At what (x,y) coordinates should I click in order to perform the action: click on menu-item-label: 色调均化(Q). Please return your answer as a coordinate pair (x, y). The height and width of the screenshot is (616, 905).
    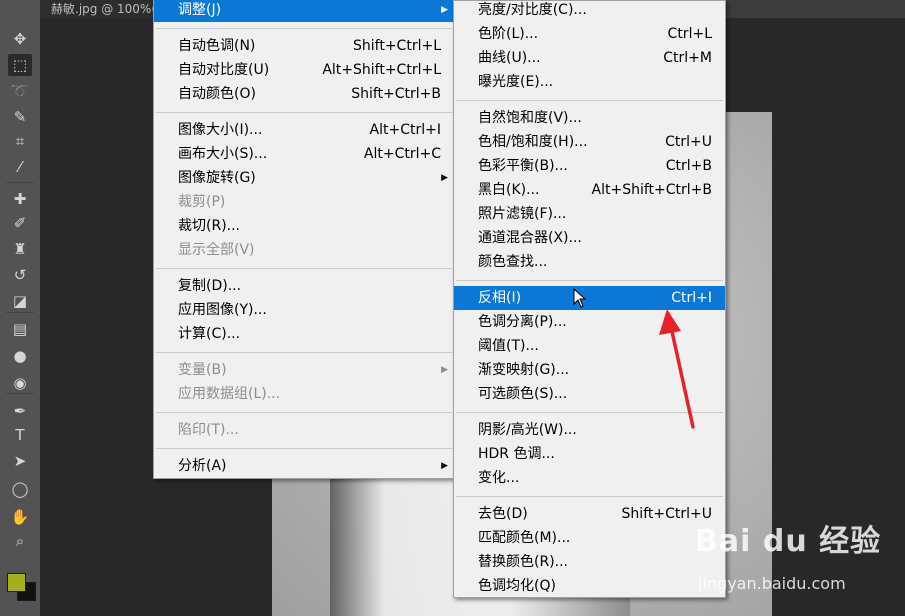
    Looking at the image, I should click on (517, 586).